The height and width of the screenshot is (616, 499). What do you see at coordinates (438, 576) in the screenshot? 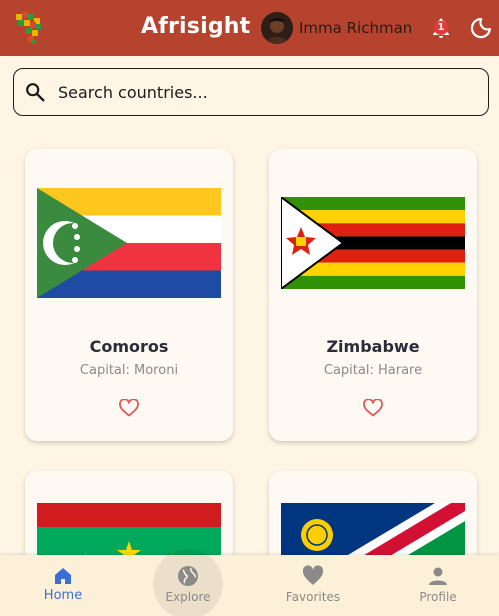
I see `person-icon` at bounding box center [438, 576].